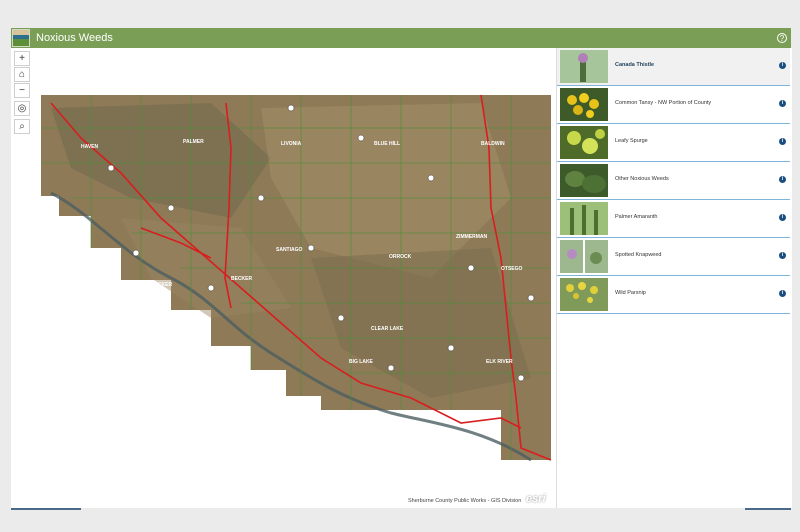 The width and height of the screenshot is (800, 532). I want to click on weed-item-palmer-amaranth: Palmer Amaranth i, so click(673, 219).